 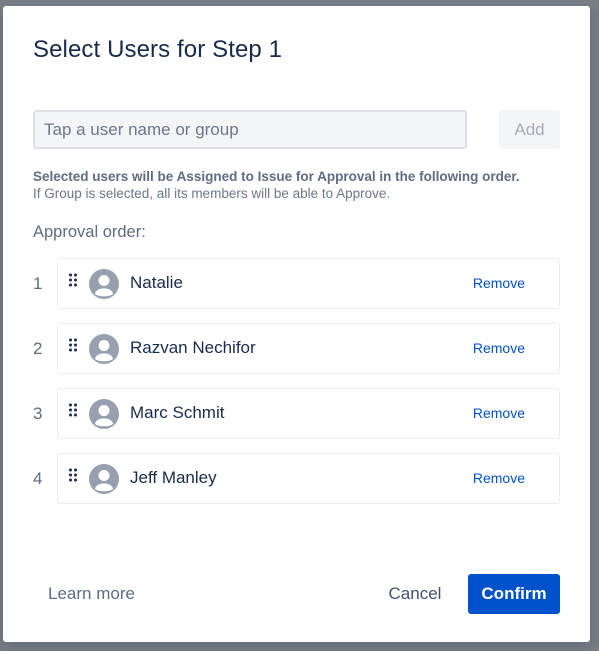 What do you see at coordinates (38, 413) in the screenshot?
I see `order-number: 3` at bounding box center [38, 413].